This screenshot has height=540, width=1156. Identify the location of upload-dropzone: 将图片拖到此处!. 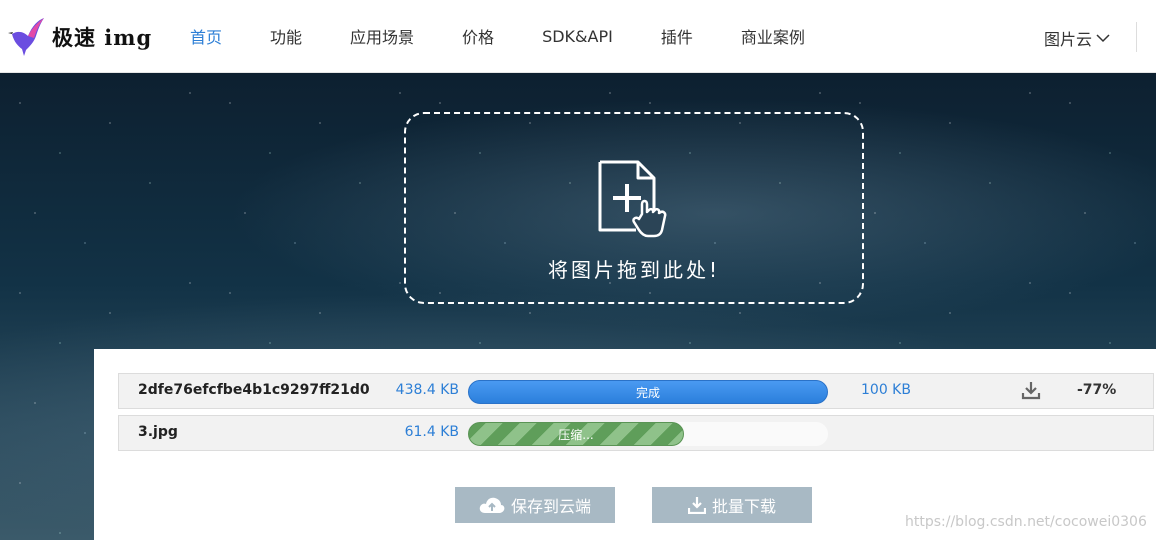
(634, 208).